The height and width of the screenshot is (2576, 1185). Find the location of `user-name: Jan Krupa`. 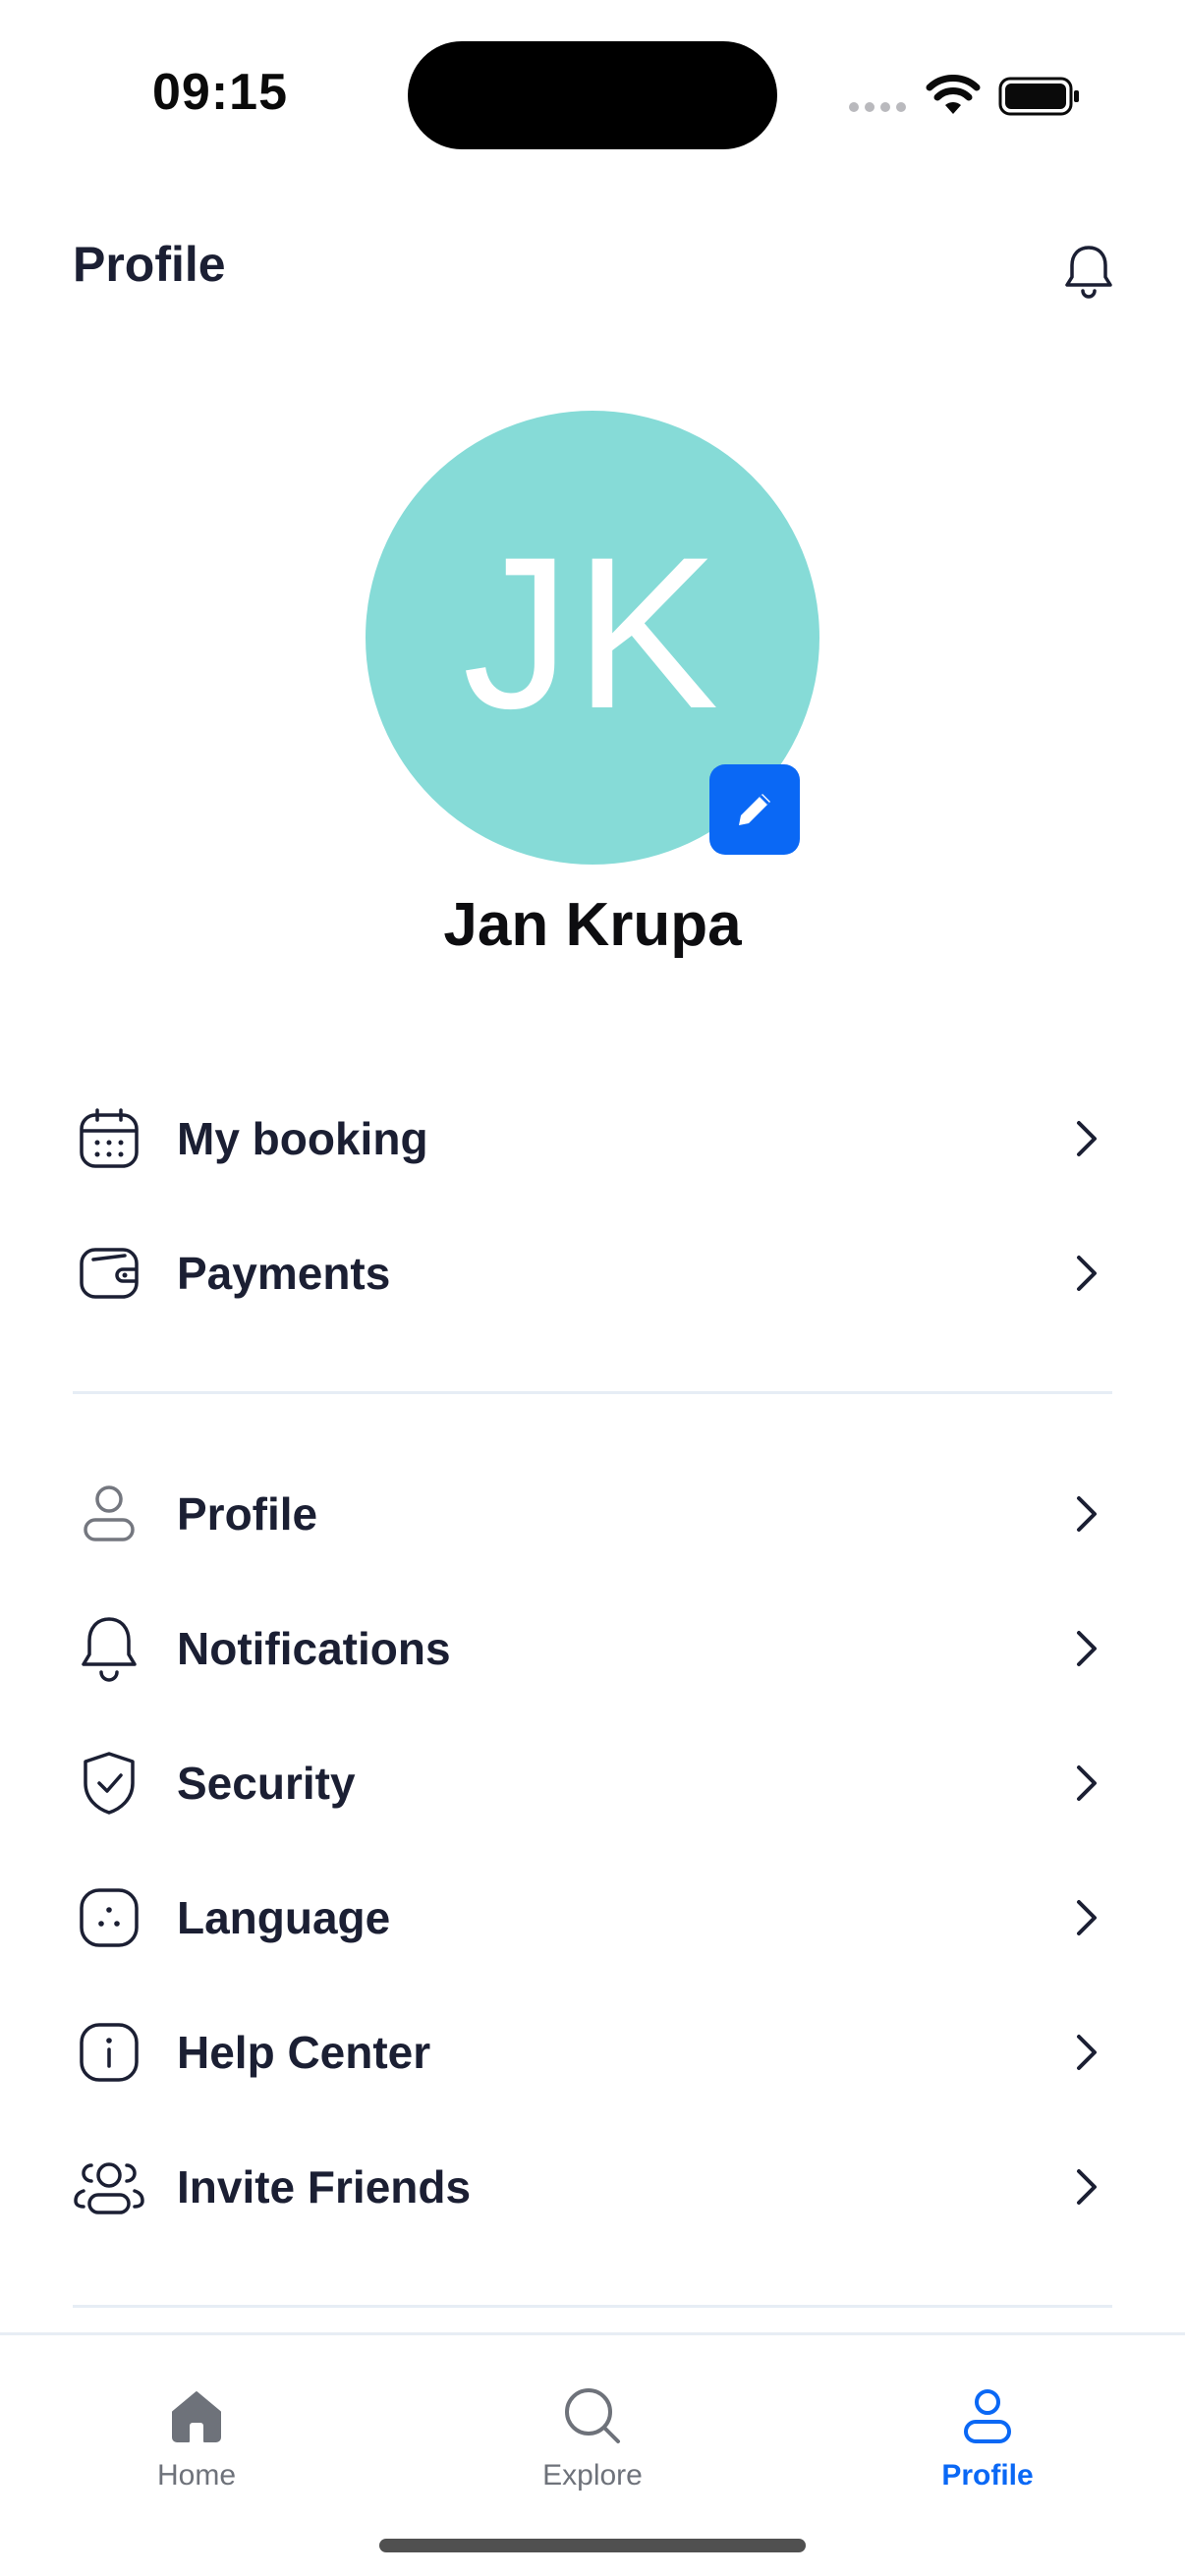

user-name: Jan Krupa is located at coordinates (592, 925).